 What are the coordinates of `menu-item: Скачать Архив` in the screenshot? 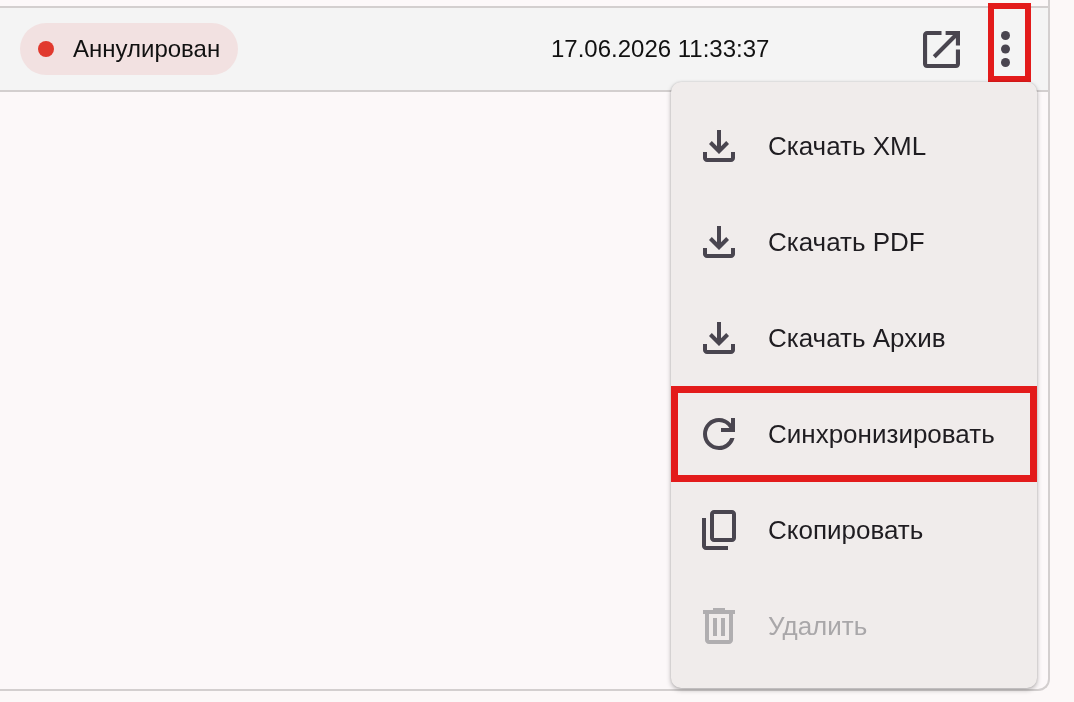 It's located at (854, 338).